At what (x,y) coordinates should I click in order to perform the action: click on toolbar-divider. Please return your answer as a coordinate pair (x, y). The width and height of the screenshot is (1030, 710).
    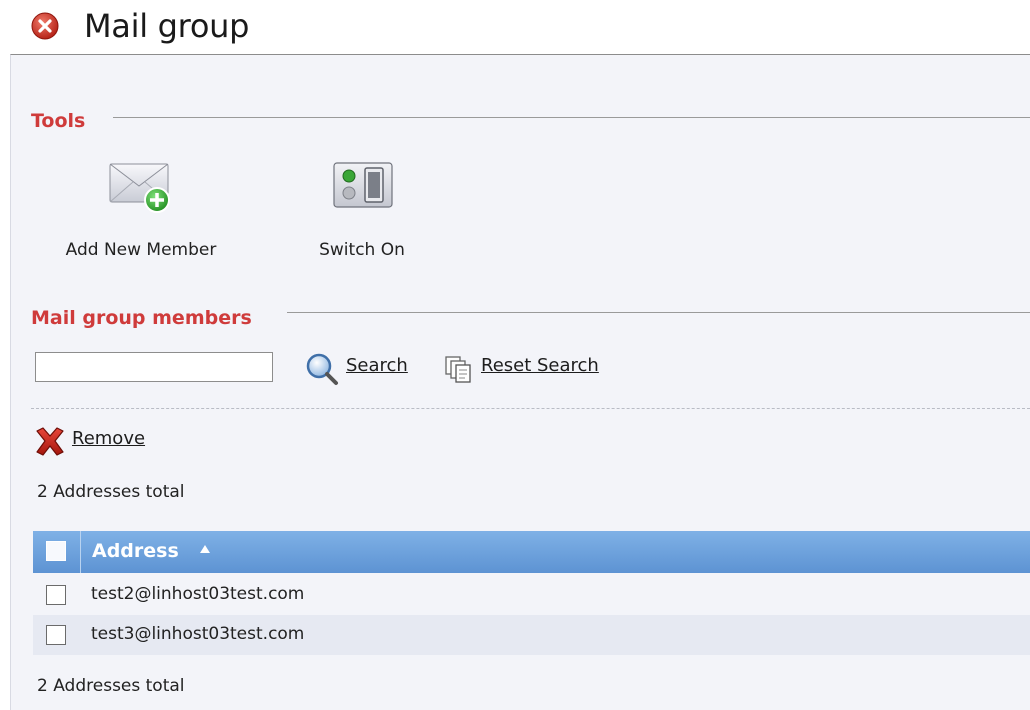
    Looking at the image, I should click on (530, 408).